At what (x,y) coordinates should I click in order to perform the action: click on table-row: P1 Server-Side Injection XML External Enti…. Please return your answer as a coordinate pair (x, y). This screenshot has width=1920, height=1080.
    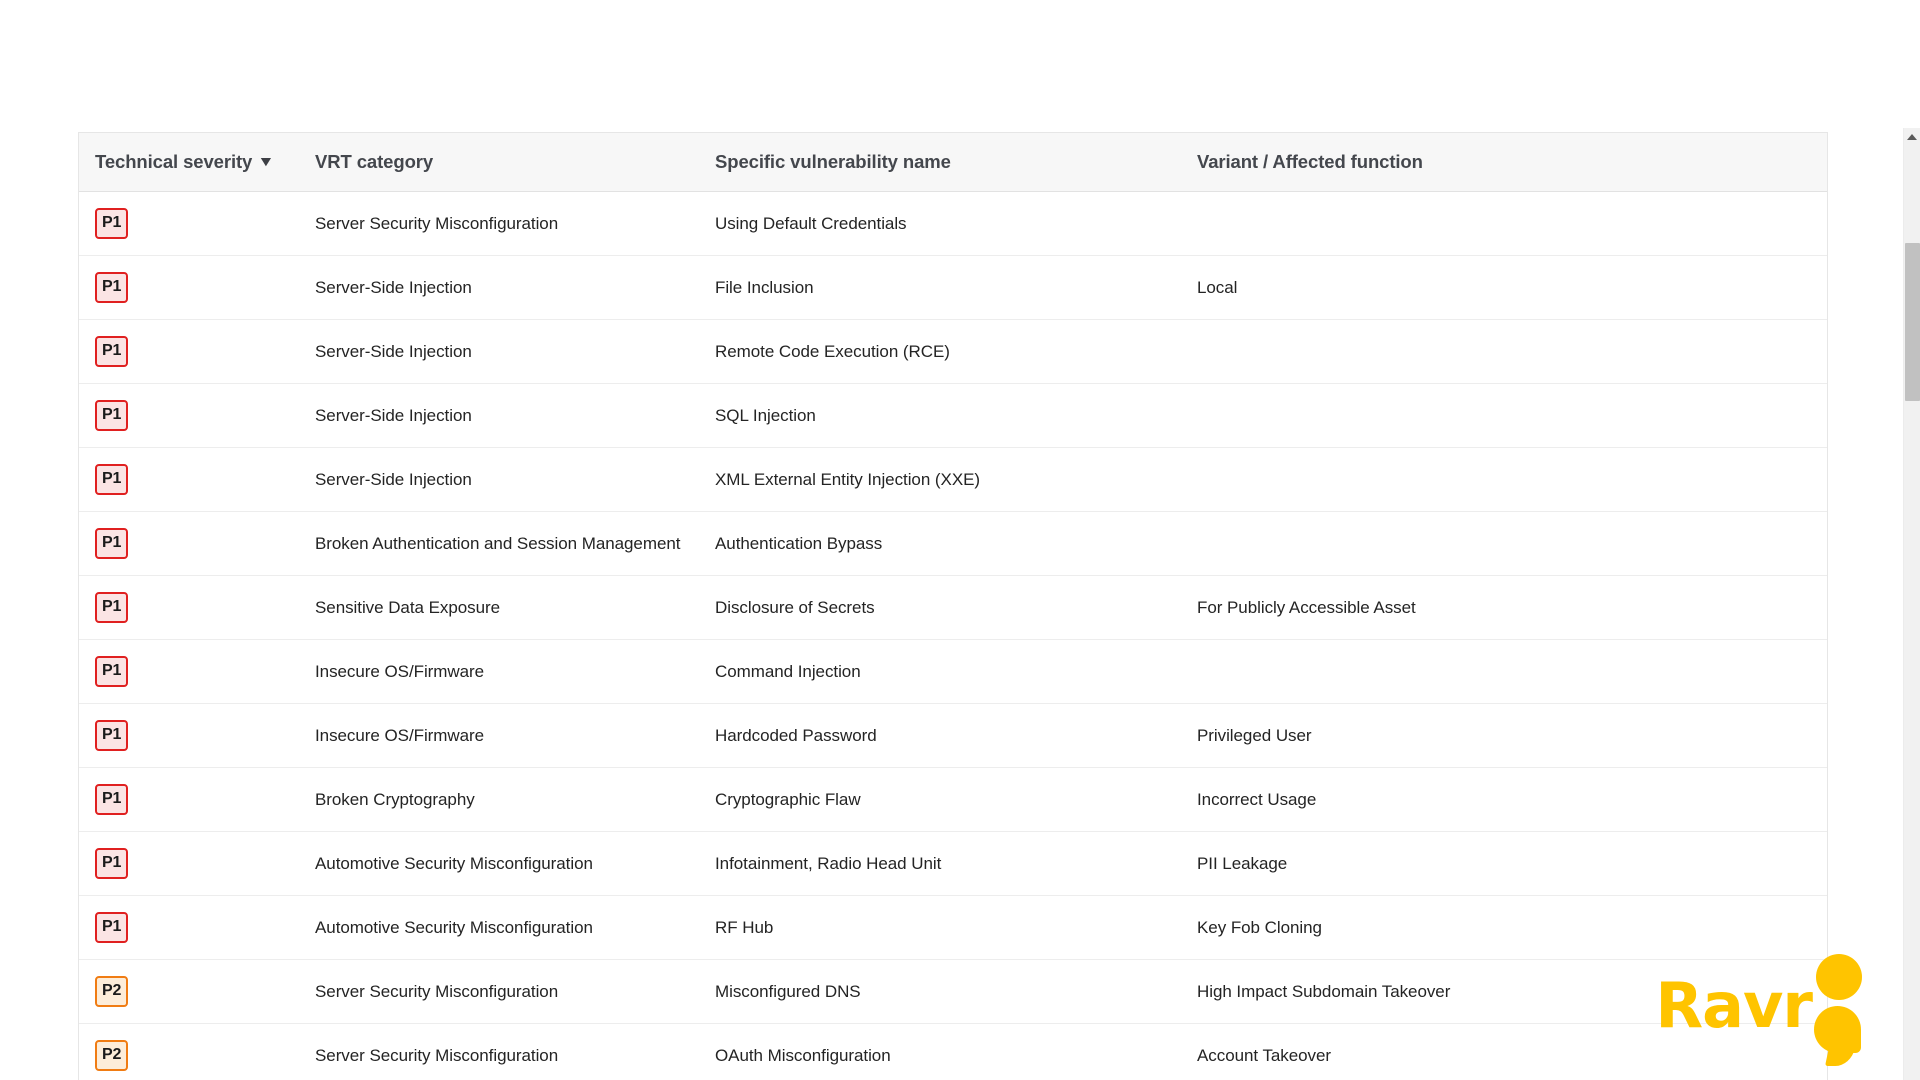
    Looking at the image, I should click on (953, 479).